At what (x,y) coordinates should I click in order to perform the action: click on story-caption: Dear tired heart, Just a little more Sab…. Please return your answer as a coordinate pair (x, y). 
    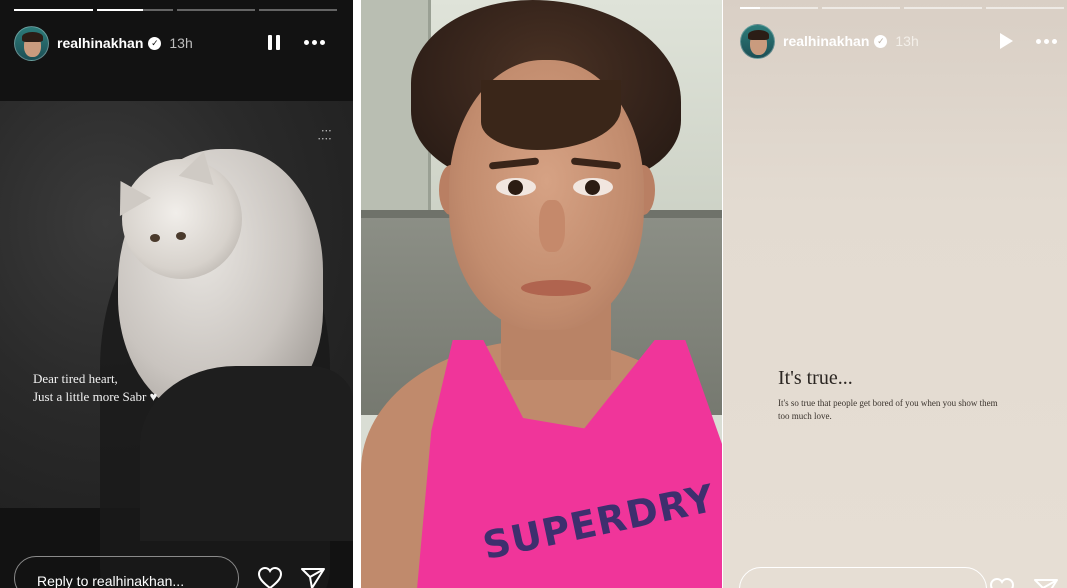
    Looking at the image, I should click on (95, 388).